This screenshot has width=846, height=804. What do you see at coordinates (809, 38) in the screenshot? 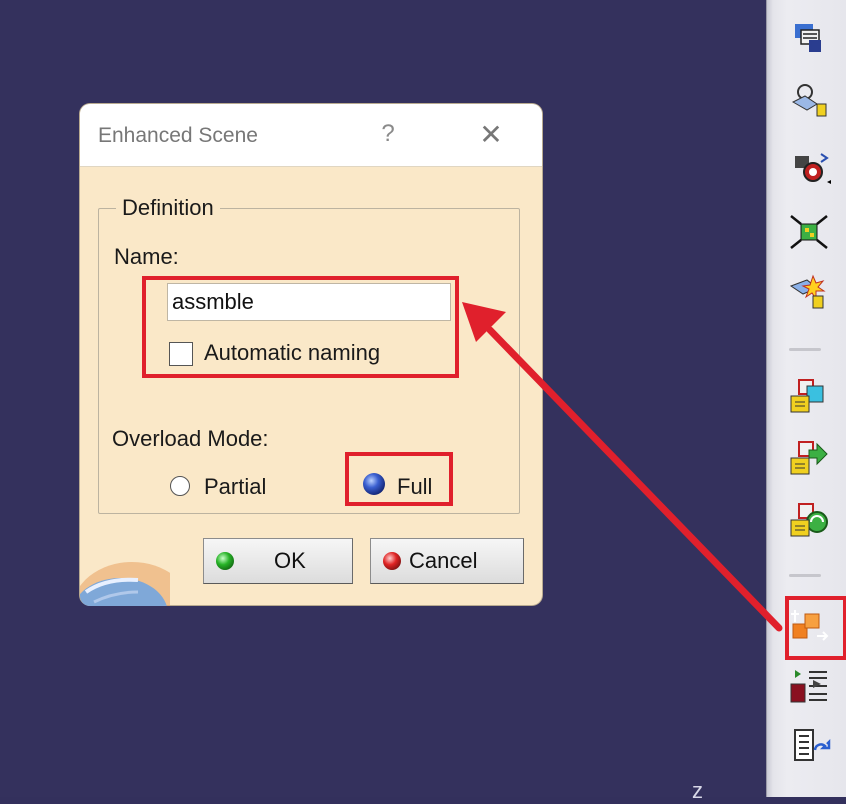
I see `render-scene-icon` at bounding box center [809, 38].